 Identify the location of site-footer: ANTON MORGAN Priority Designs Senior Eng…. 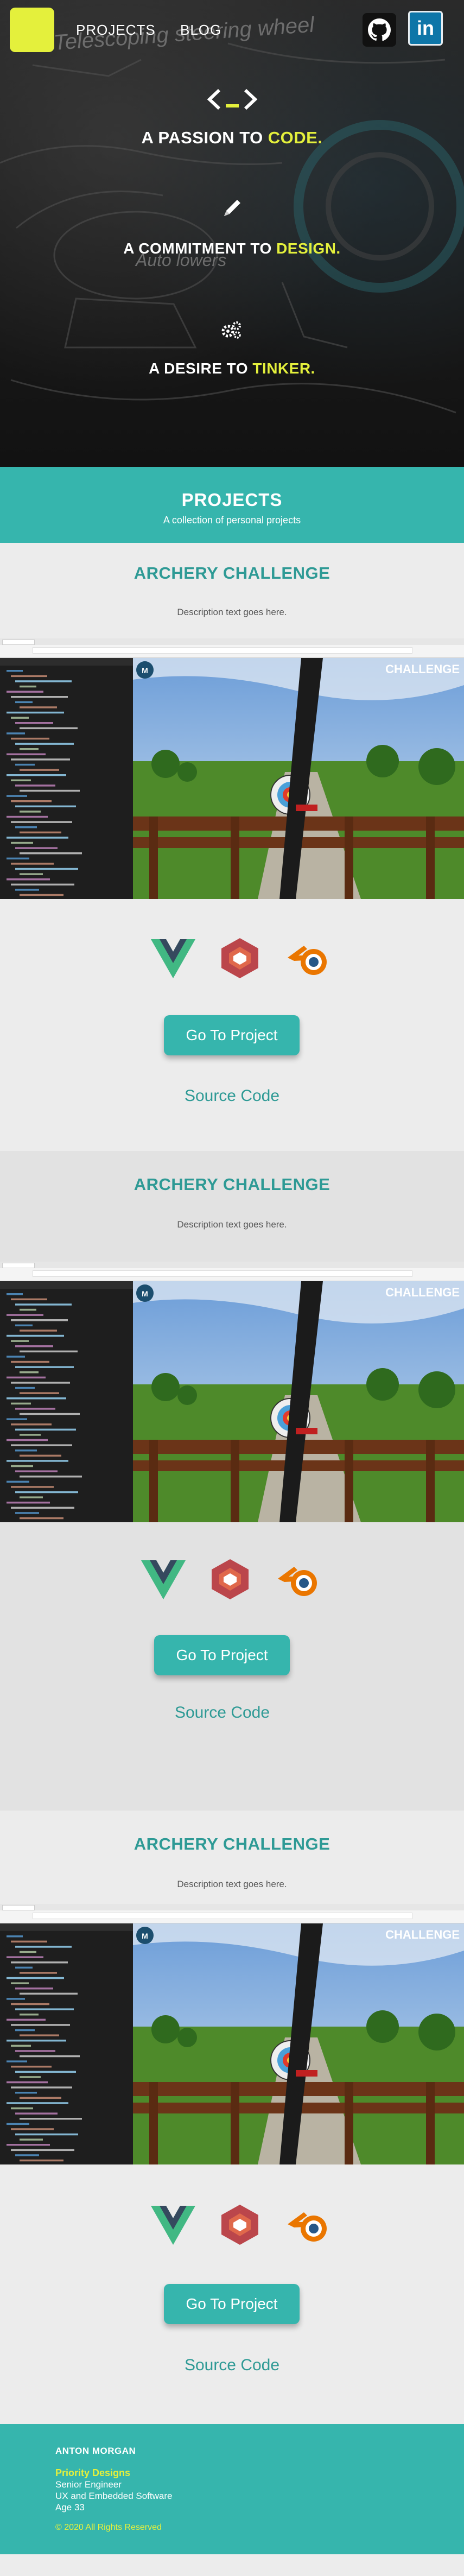
(232, 2489).